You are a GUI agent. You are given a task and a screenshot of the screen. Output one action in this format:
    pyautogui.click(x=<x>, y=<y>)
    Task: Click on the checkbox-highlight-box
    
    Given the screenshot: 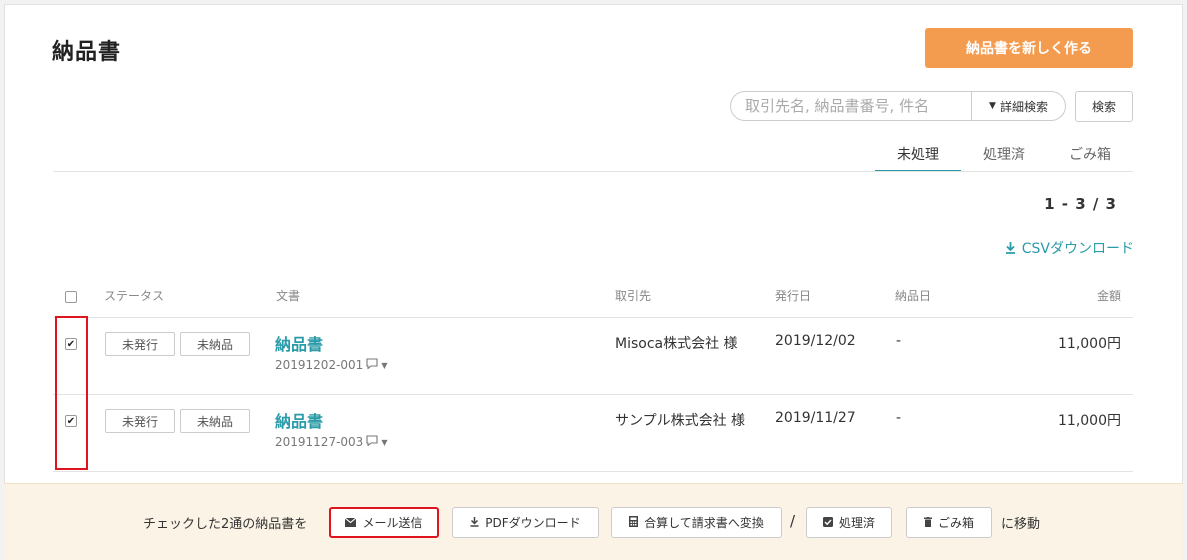 What is the action you would take?
    pyautogui.click(x=71, y=393)
    